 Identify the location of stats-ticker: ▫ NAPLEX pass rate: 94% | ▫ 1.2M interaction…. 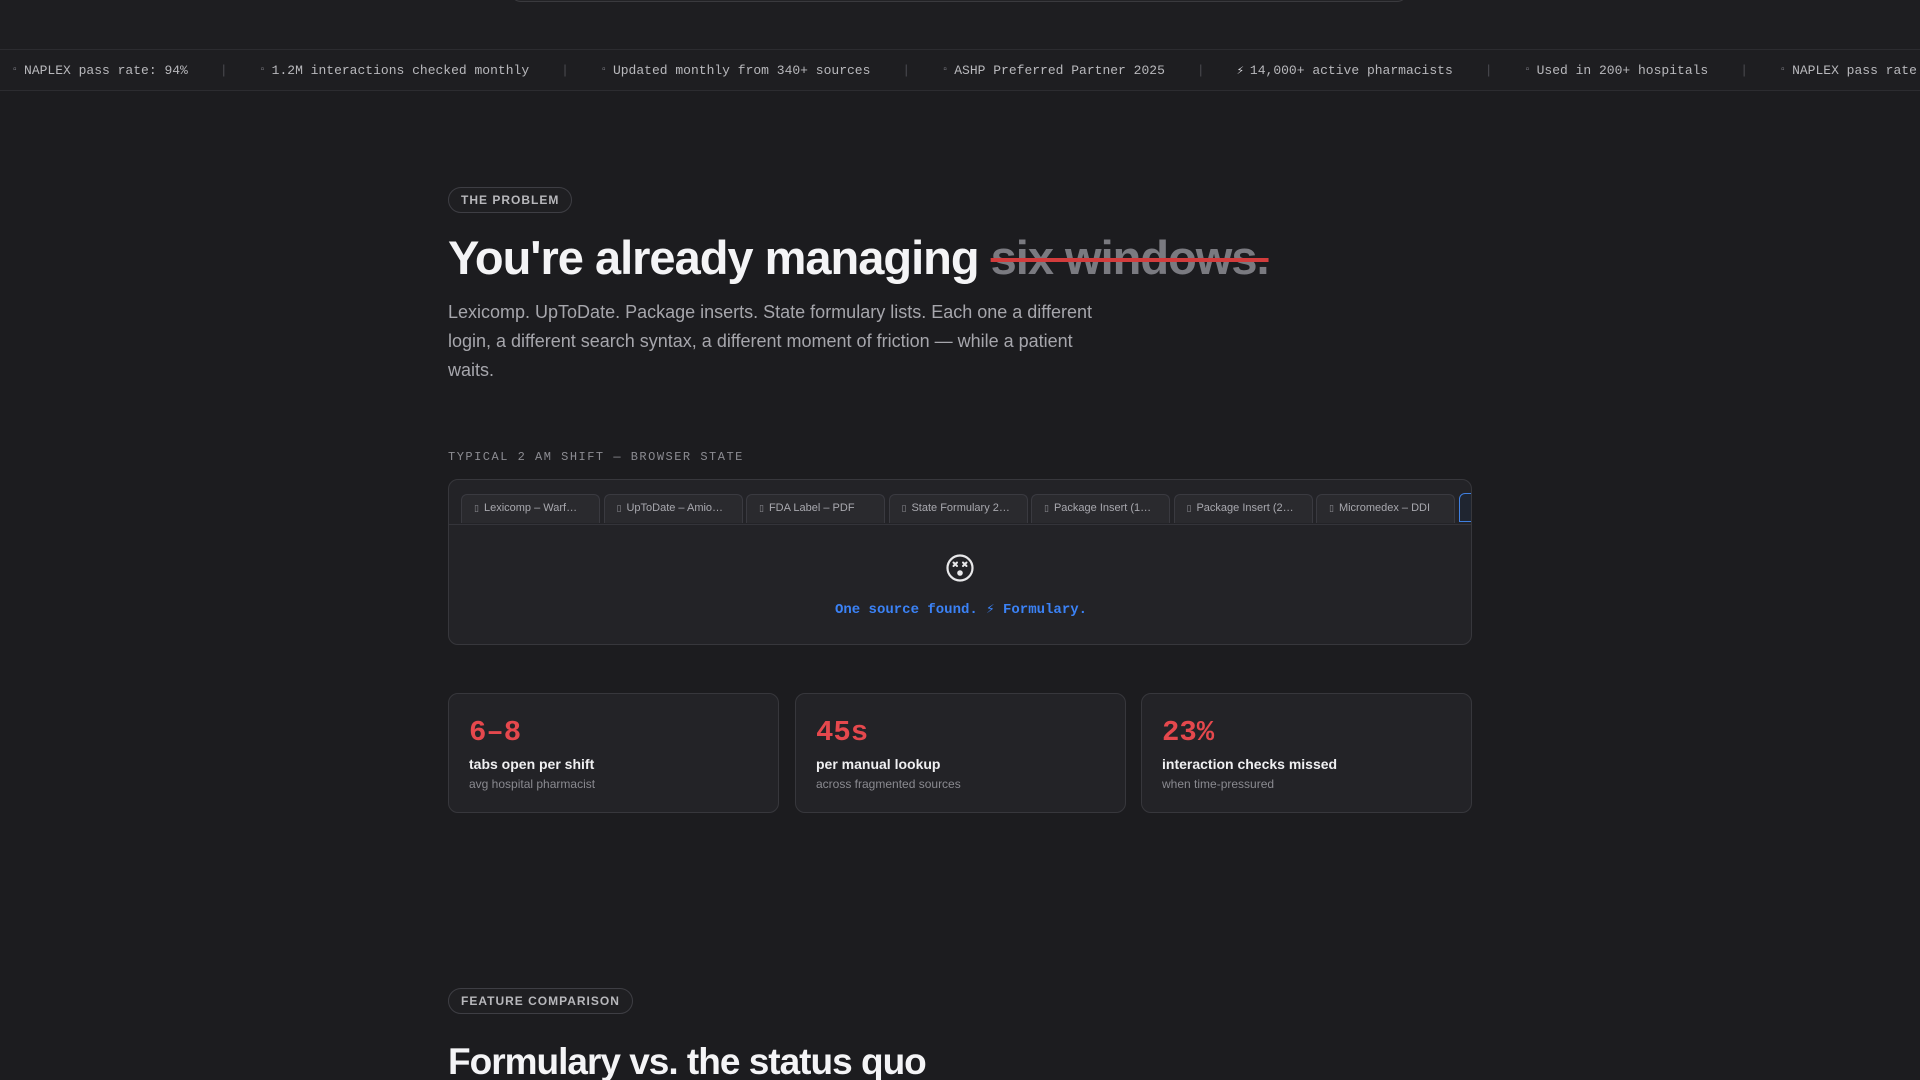
(960, 70).